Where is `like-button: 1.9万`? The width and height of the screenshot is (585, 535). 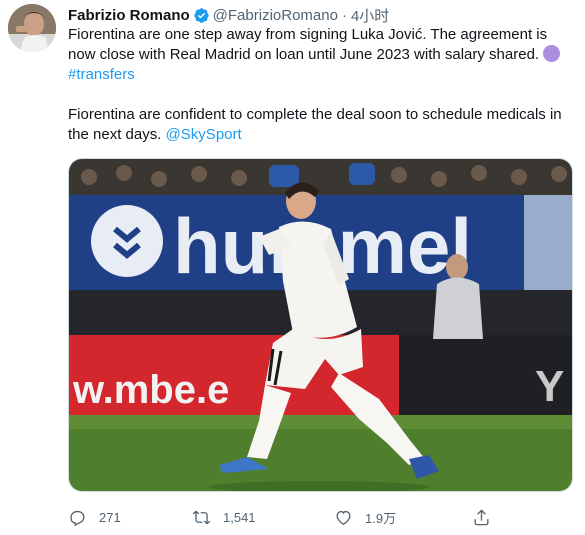 like-button: 1.9万 is located at coordinates (365, 517).